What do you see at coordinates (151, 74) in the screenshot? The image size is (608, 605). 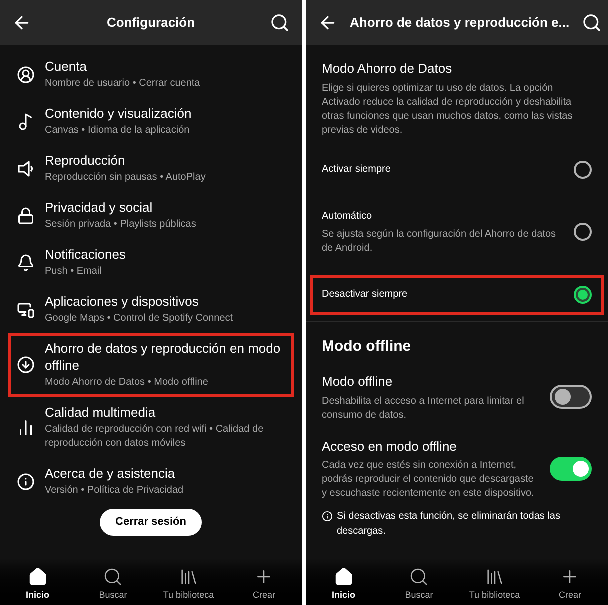 I see `settings-item: Cuenta Nombre de usuario • Cerrar cuenta` at bounding box center [151, 74].